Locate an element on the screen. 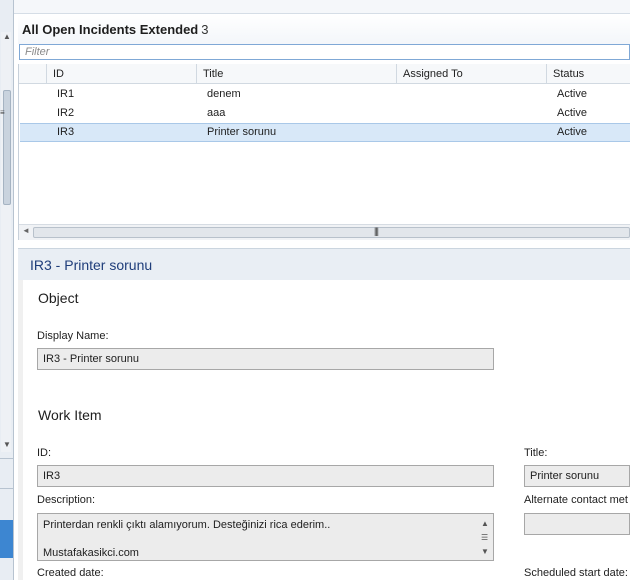 The height and width of the screenshot is (580, 630). top-toolbar-strip is located at coordinates (322, 7).